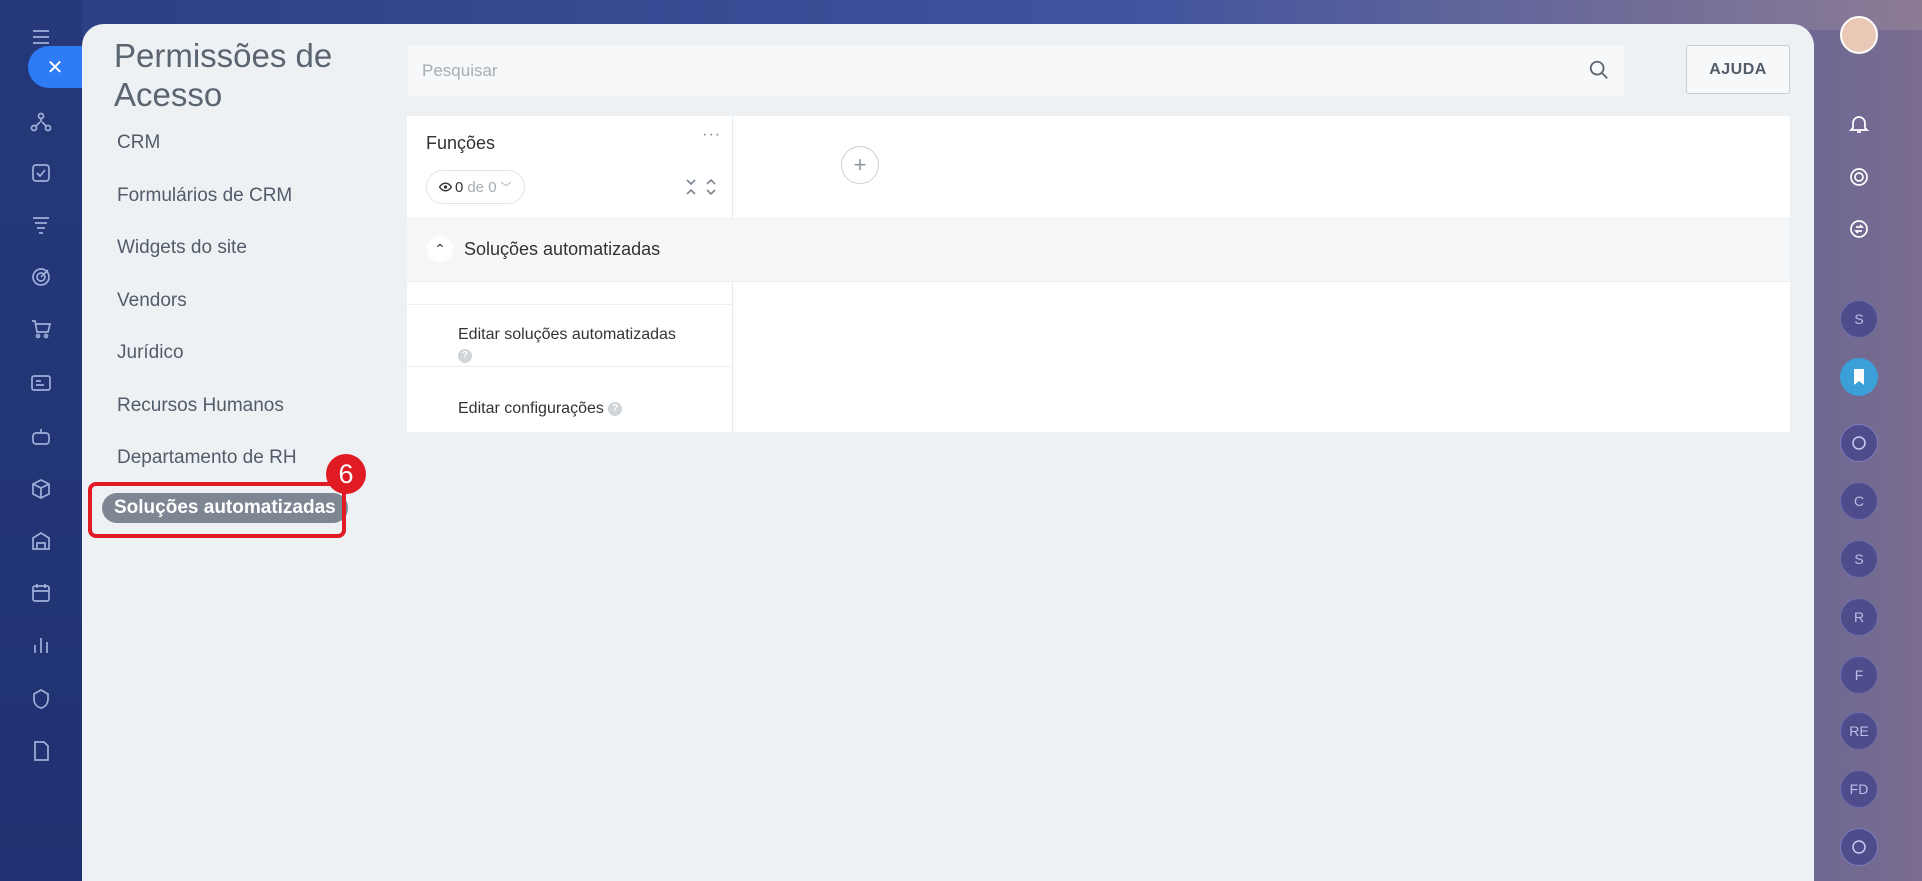  I want to click on chevron-up-icon: ⌃, so click(440, 249).